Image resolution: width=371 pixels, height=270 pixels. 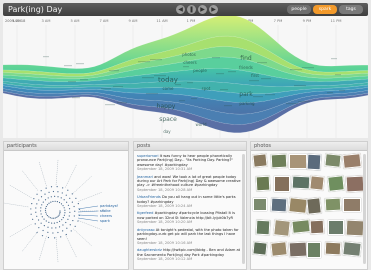 What do you see at coordinates (149, 250) in the screenshot?
I see `post-user: daughtersbriz` at bounding box center [149, 250].